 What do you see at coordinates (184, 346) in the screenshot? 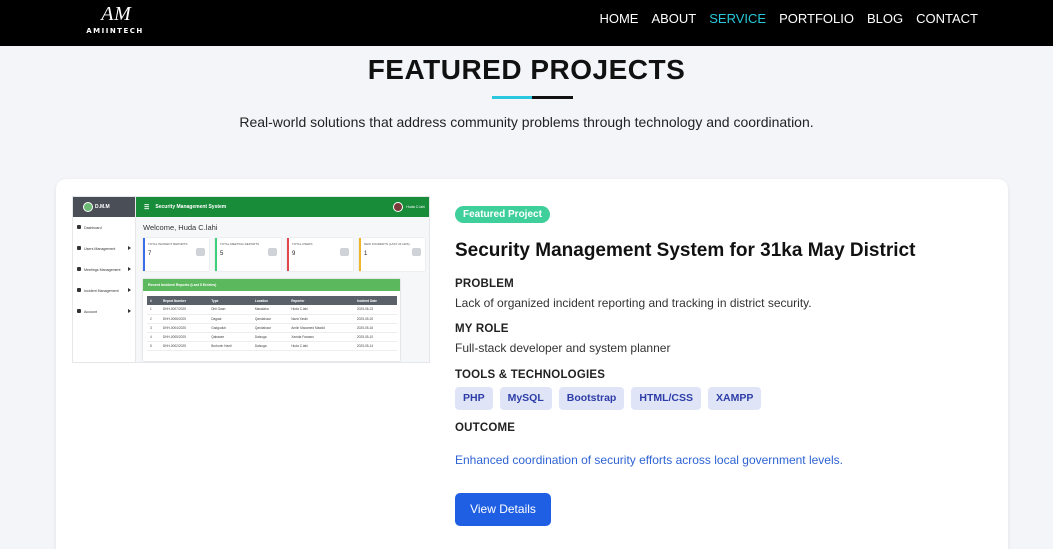
I see `table-cell: DHH-0002/2025` at bounding box center [184, 346].